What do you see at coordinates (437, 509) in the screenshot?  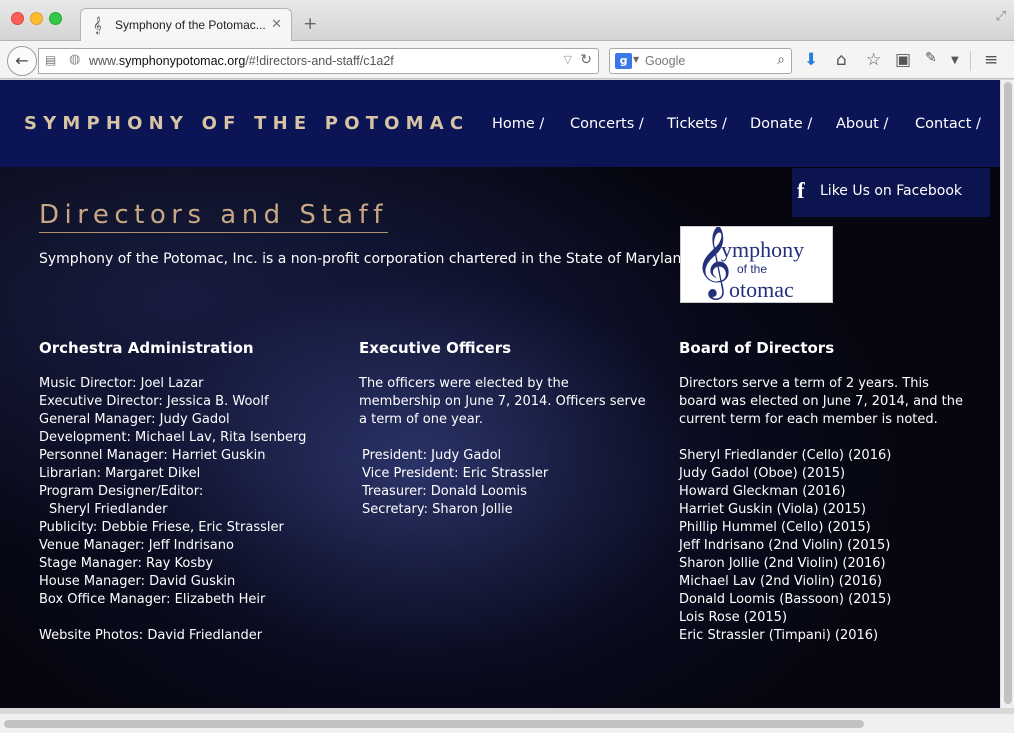 I see `list-item: Secretary: Sharon Jollie` at bounding box center [437, 509].